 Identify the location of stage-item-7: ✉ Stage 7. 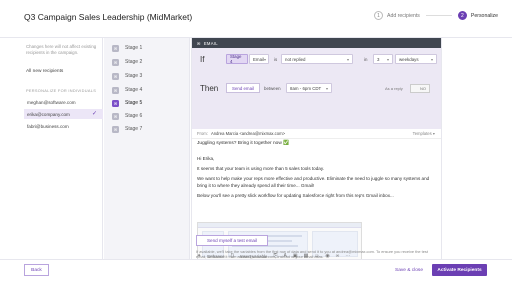
(127, 129).